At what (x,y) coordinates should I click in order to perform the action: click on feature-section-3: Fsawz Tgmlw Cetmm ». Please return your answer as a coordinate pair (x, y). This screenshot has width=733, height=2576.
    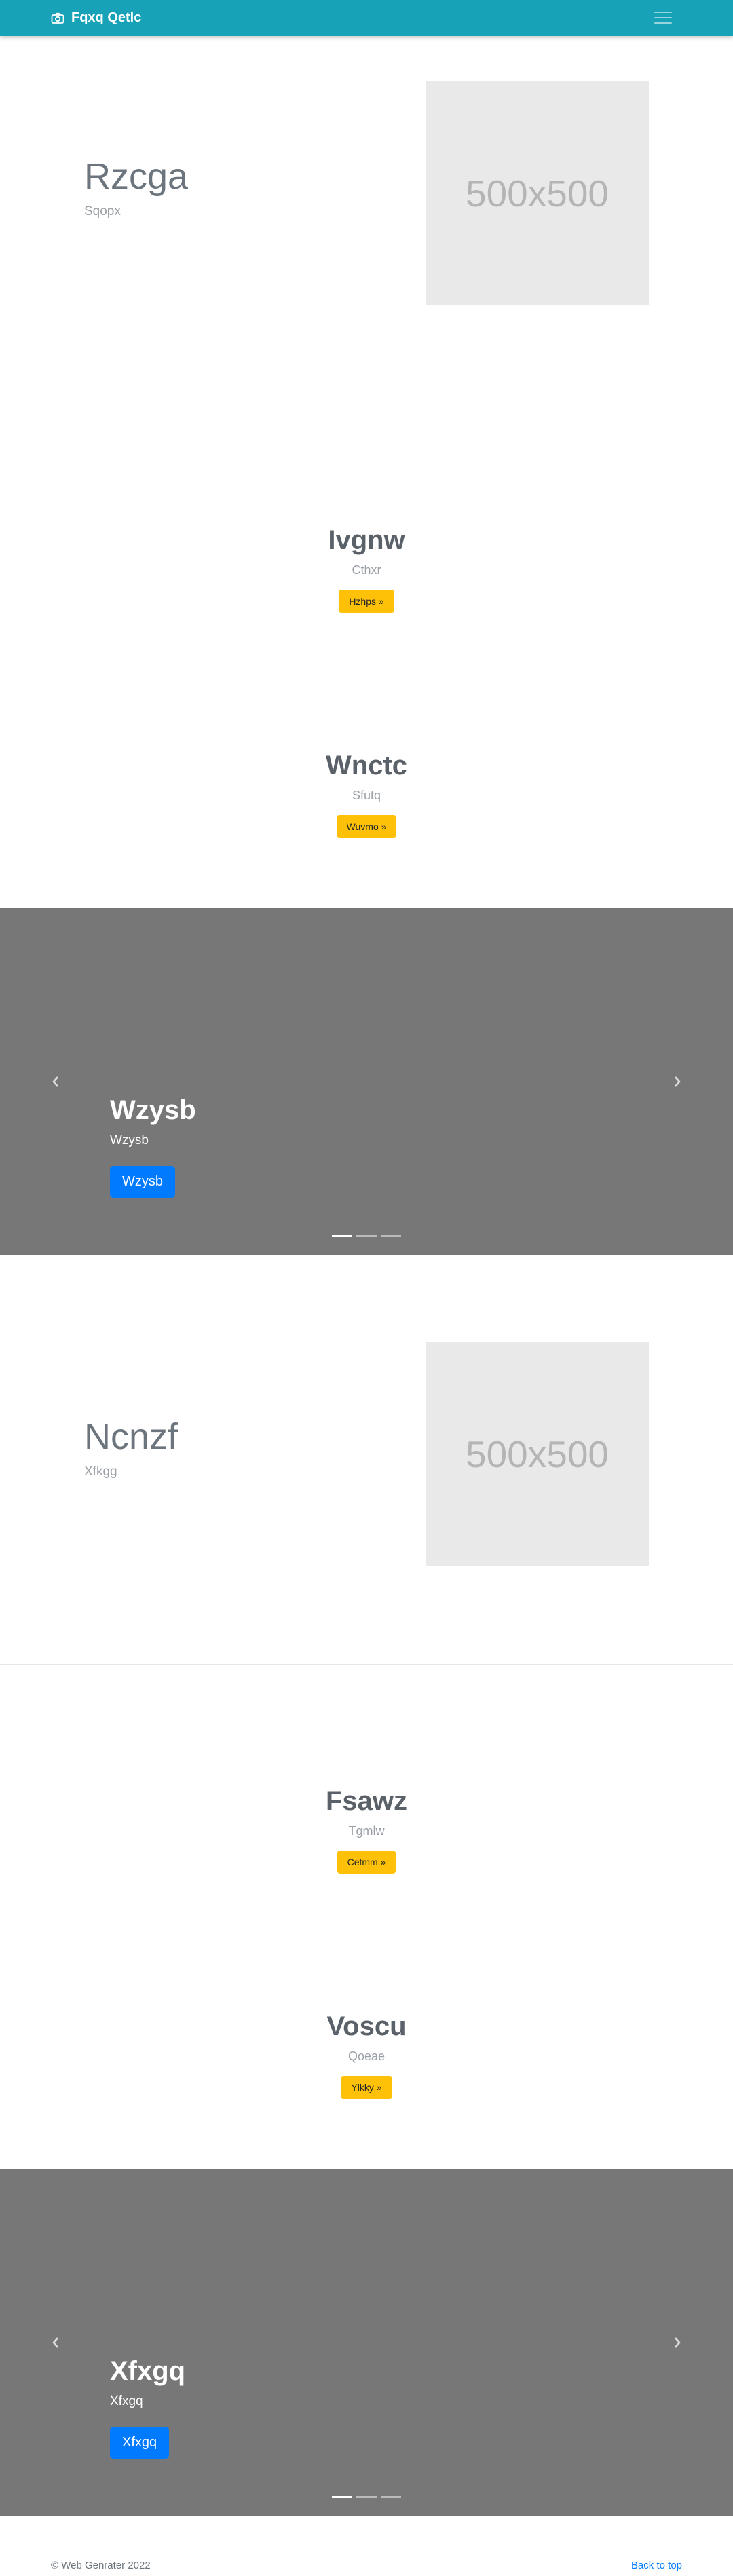
    Looking at the image, I should click on (366, 1831).